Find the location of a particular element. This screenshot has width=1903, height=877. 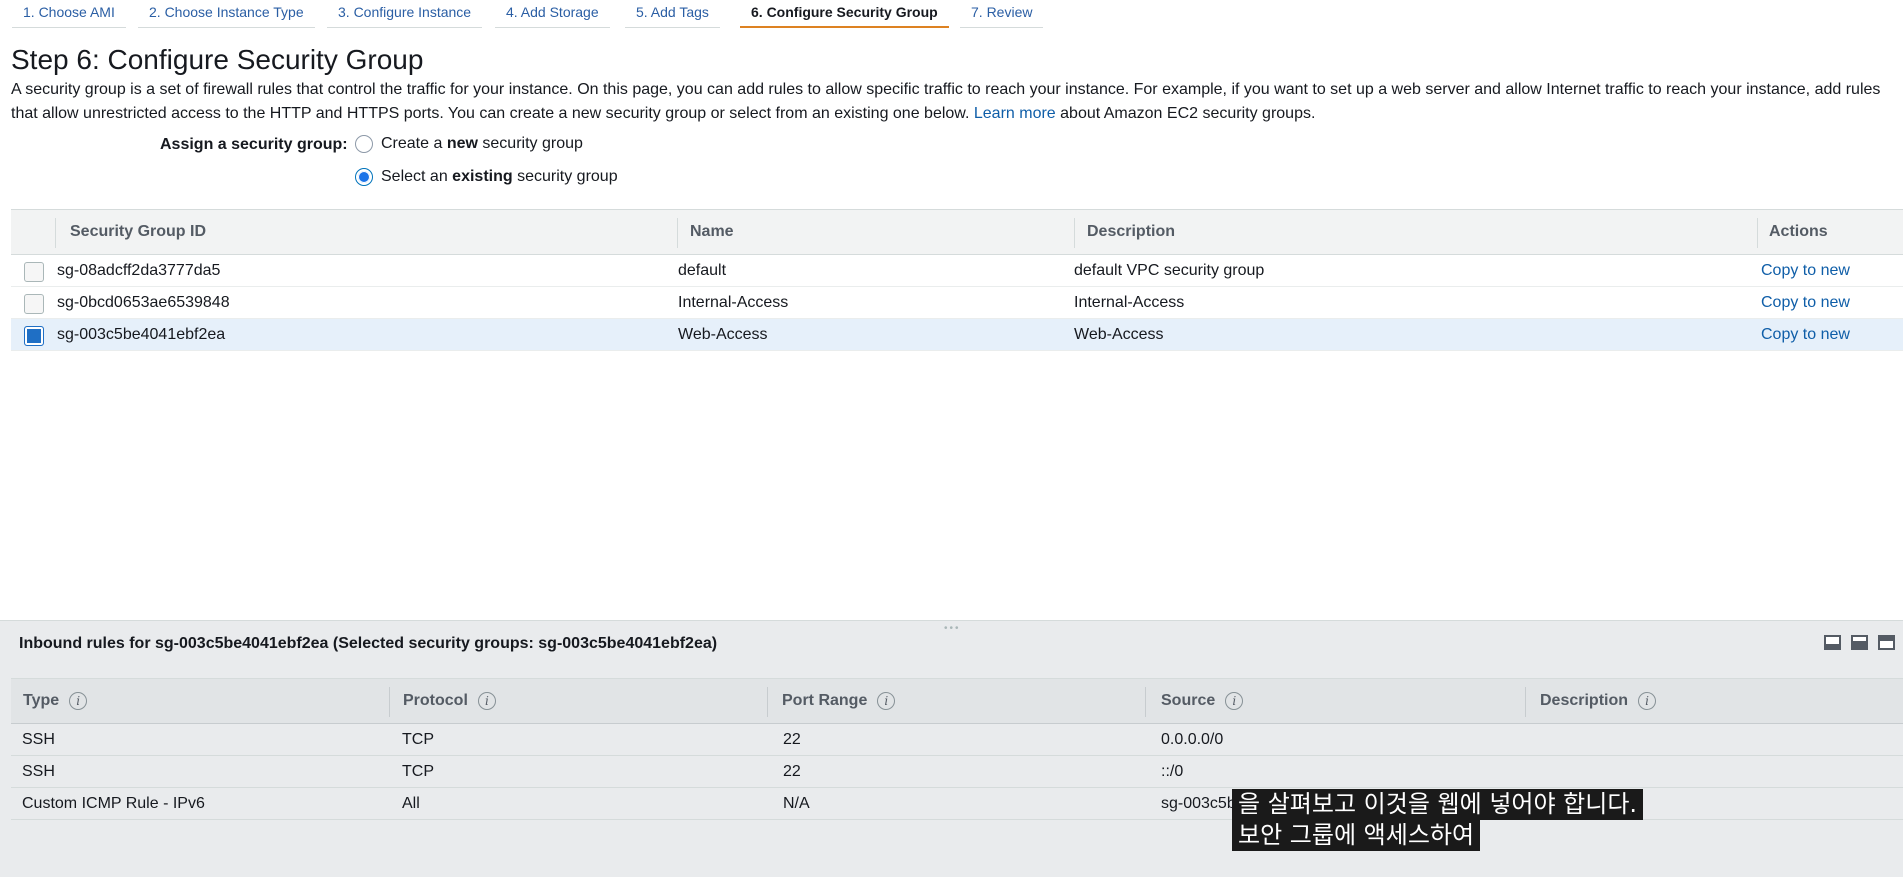

tab-add-tags: 5. Add Tags is located at coordinates (672, 14).